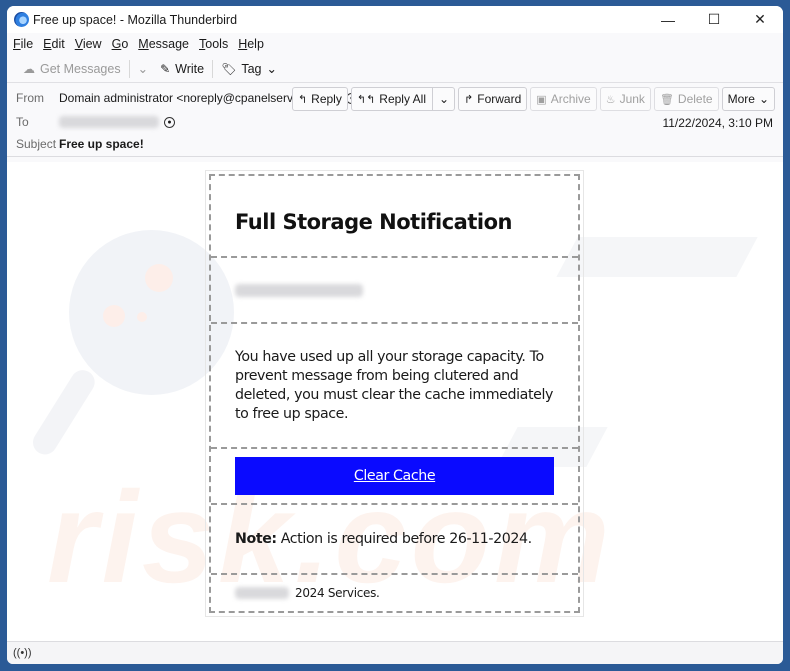  I want to click on email-heading-section: Full Storage Notification, so click(394, 217).